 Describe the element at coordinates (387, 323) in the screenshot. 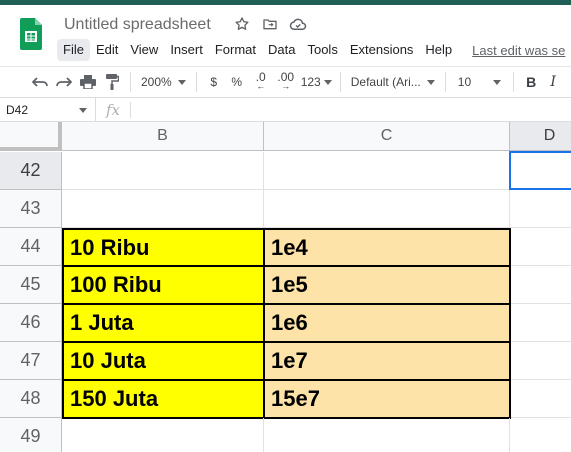

I see `cell-c46: 1e6` at that location.